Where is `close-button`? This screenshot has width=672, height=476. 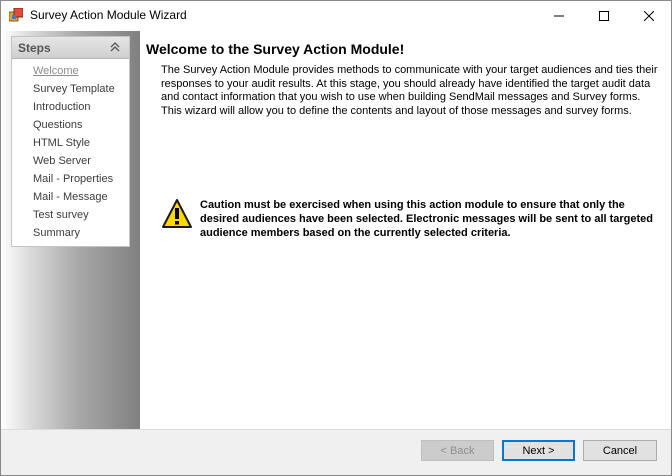 close-button is located at coordinates (648, 15).